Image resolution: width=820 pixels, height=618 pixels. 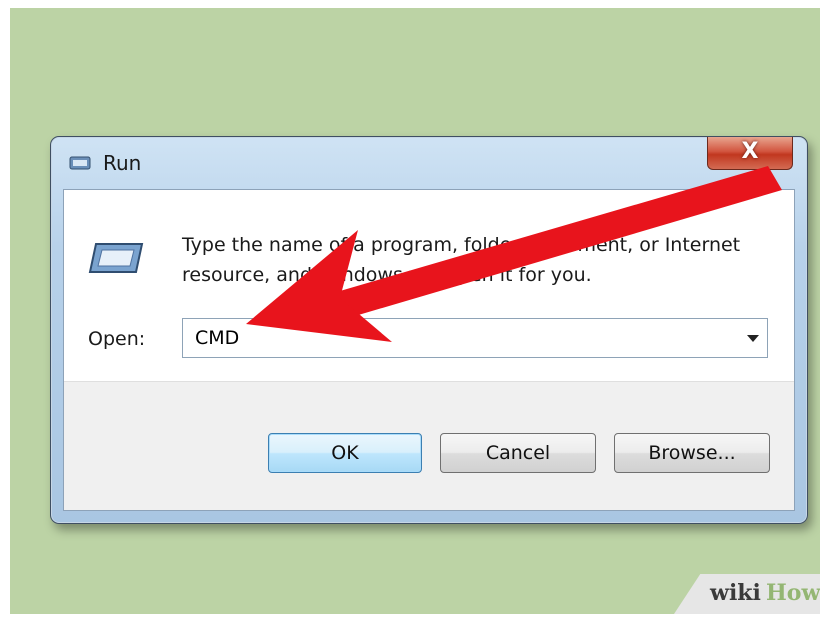 What do you see at coordinates (117, 339) in the screenshot?
I see `open-label: Open:` at bounding box center [117, 339].